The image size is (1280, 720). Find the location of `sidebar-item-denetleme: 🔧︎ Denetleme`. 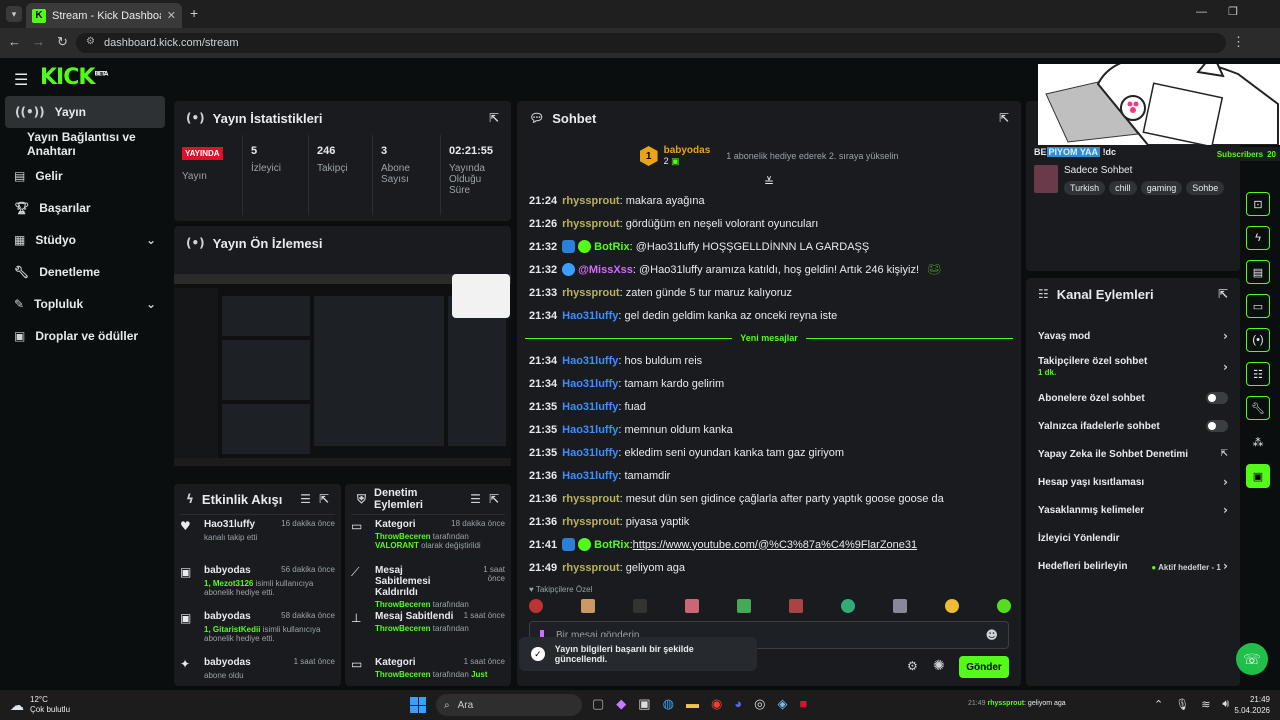

sidebar-item-denetleme: 🔧︎ Denetleme is located at coordinates (85, 272).